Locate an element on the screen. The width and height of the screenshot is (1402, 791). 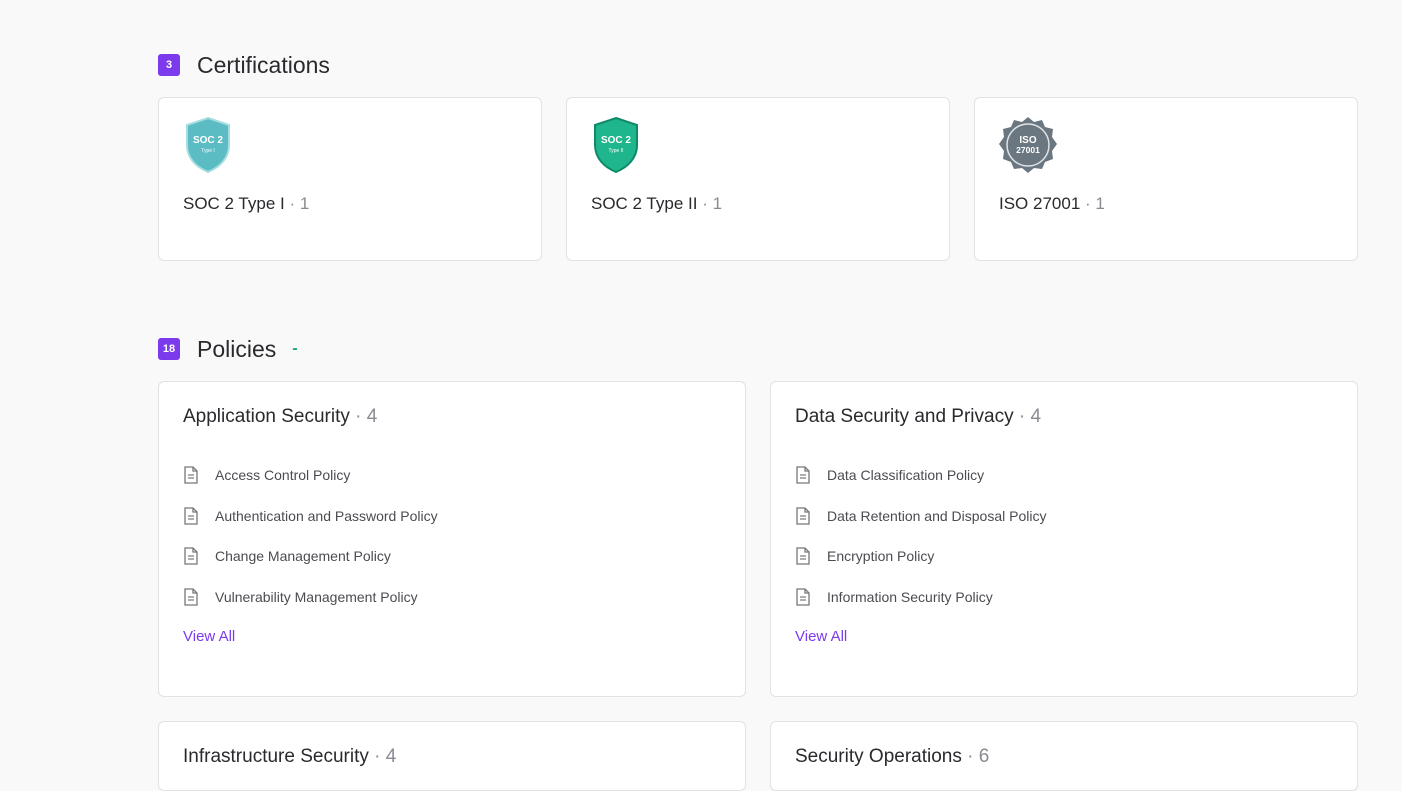
policies-title: Policies is located at coordinates (237, 348).